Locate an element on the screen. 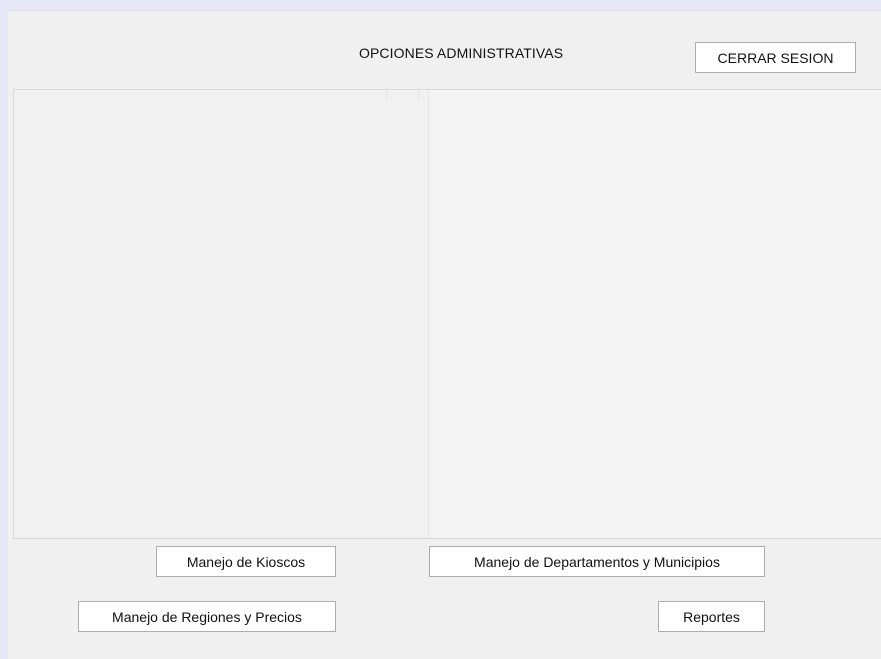 The image size is (881, 659). manage-departments-button: Manejo de Departamentos y Municipios is located at coordinates (597, 561).